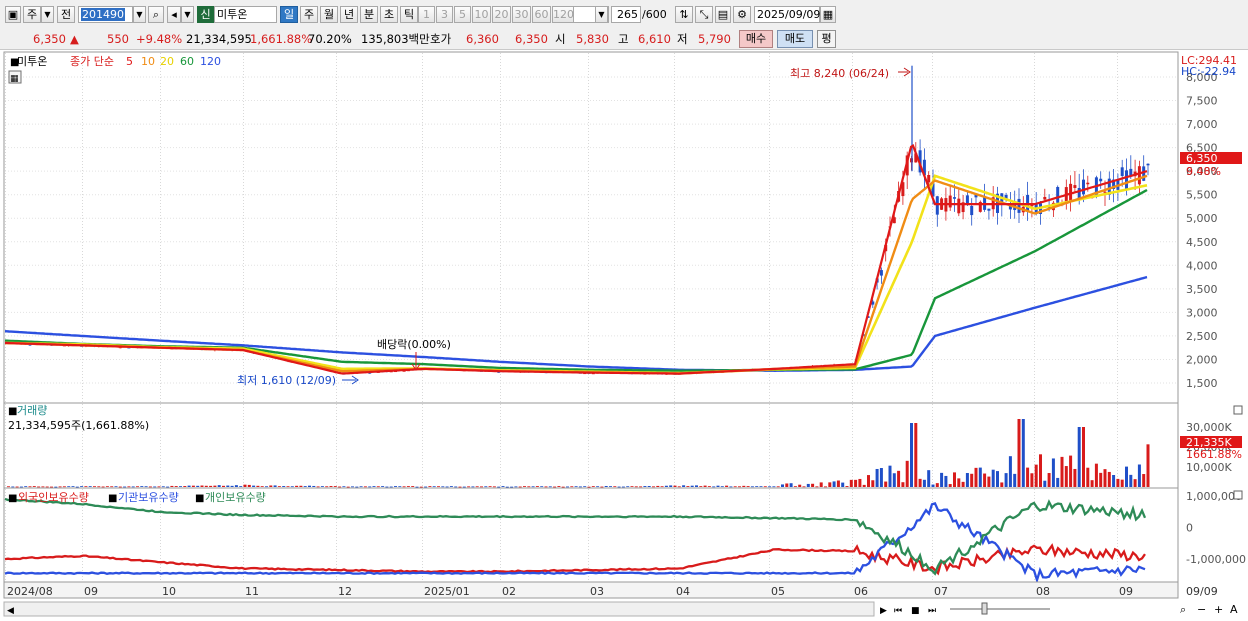 The height and width of the screenshot is (621, 1248). I want to click on window-menu-icon: ▣, so click(13, 14).